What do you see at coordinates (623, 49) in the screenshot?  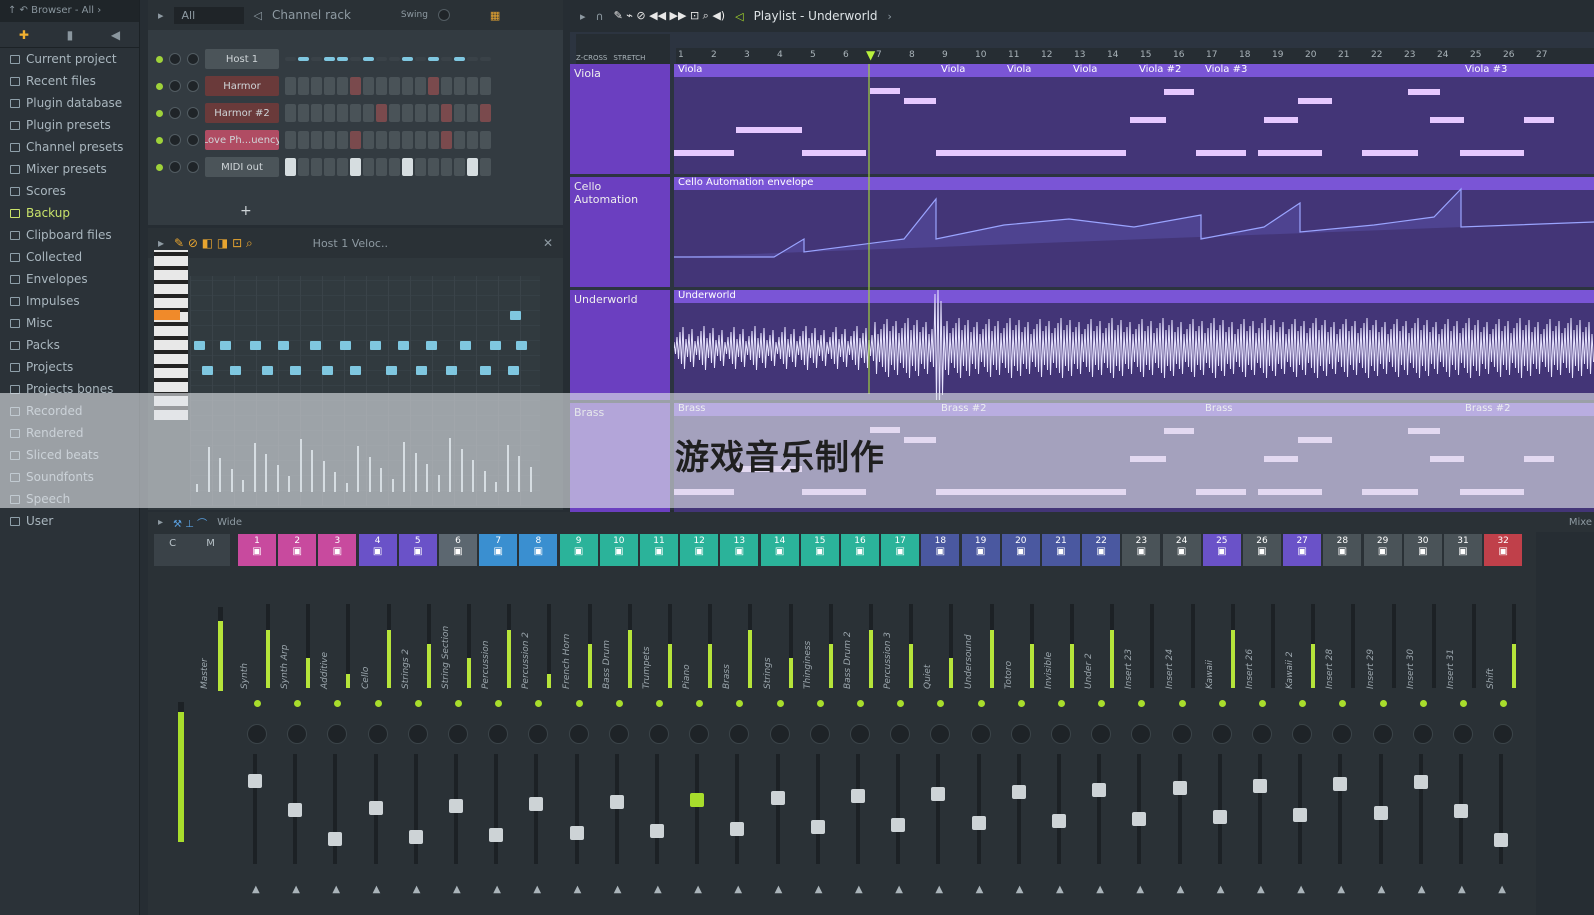 I see `snap-options: Z-CROSS STRETCH` at bounding box center [623, 49].